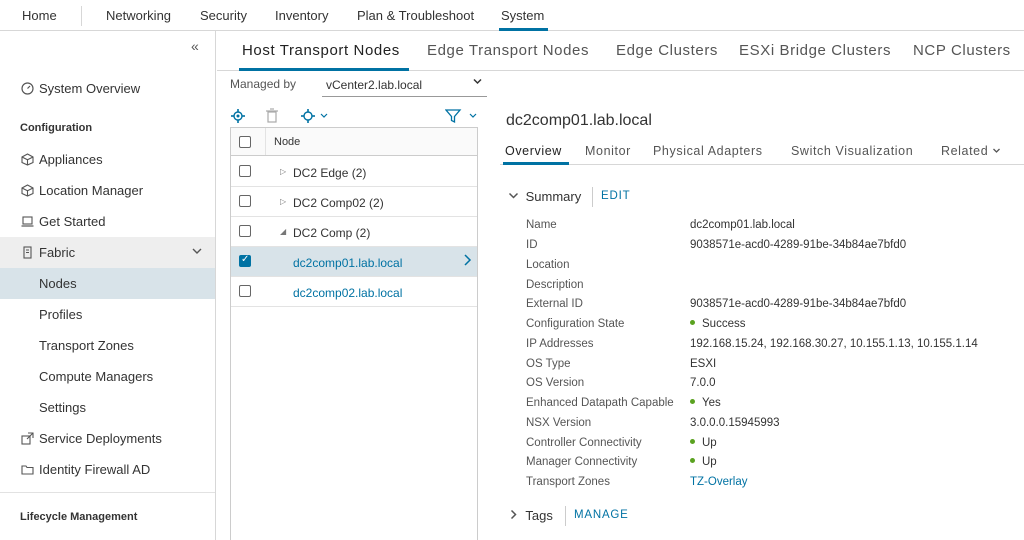 The height and width of the screenshot is (540, 1024). What do you see at coordinates (283, 231) in the screenshot?
I see `collapse-icon: ◢` at bounding box center [283, 231].